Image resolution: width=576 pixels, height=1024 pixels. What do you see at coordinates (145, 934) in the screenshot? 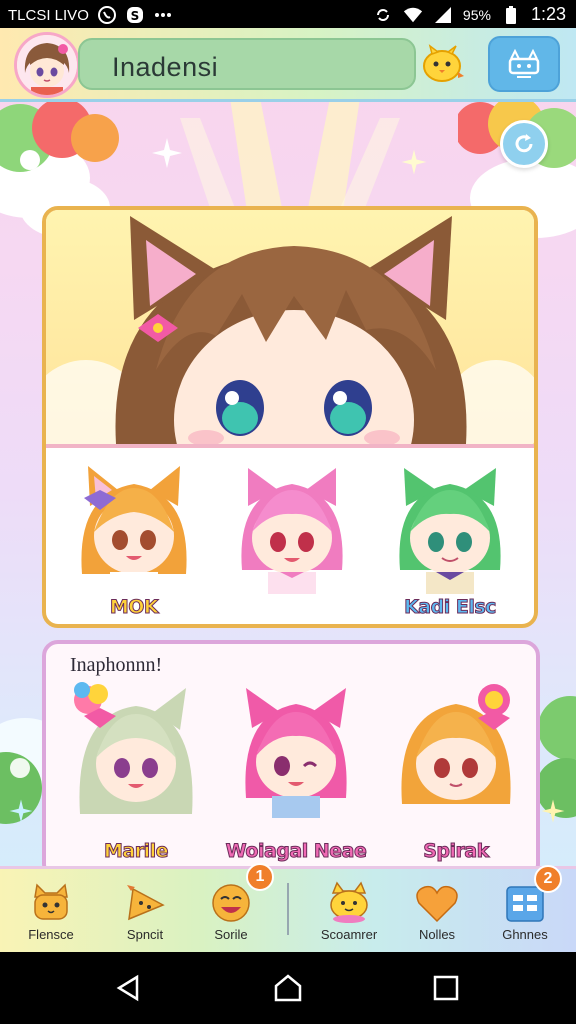
I see `nav-label: Spncit` at bounding box center [145, 934].